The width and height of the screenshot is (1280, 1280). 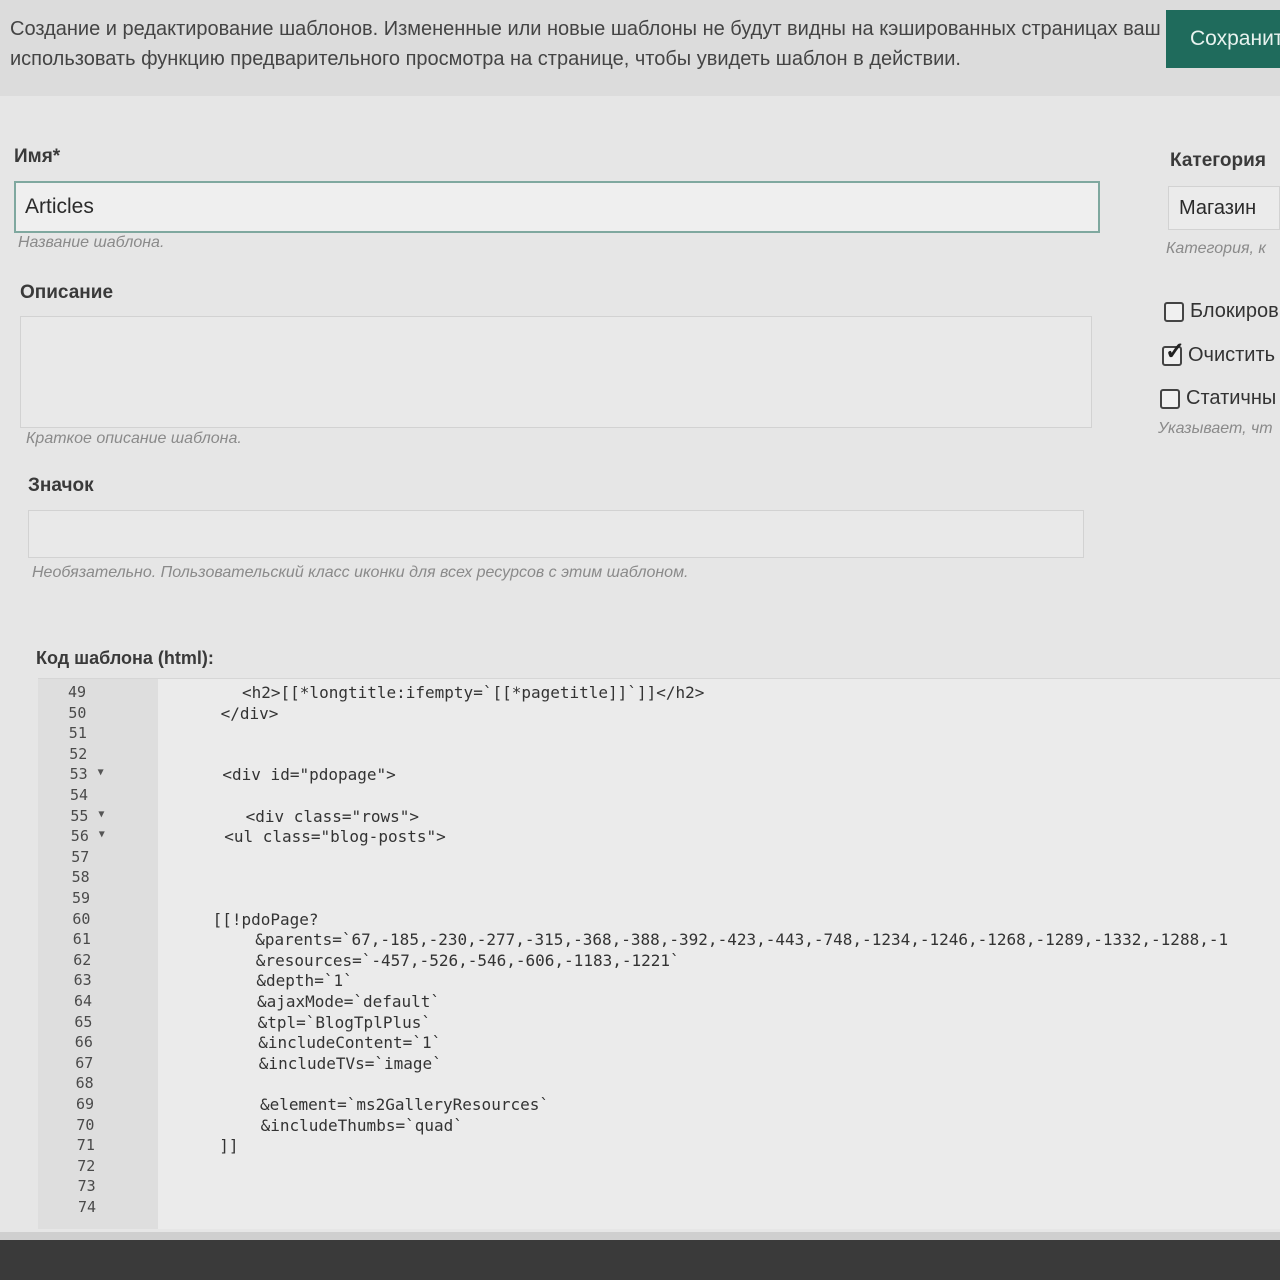 What do you see at coordinates (659, 817) in the screenshot?
I see `code-line: 55 ▼ <div class="rows">` at bounding box center [659, 817].